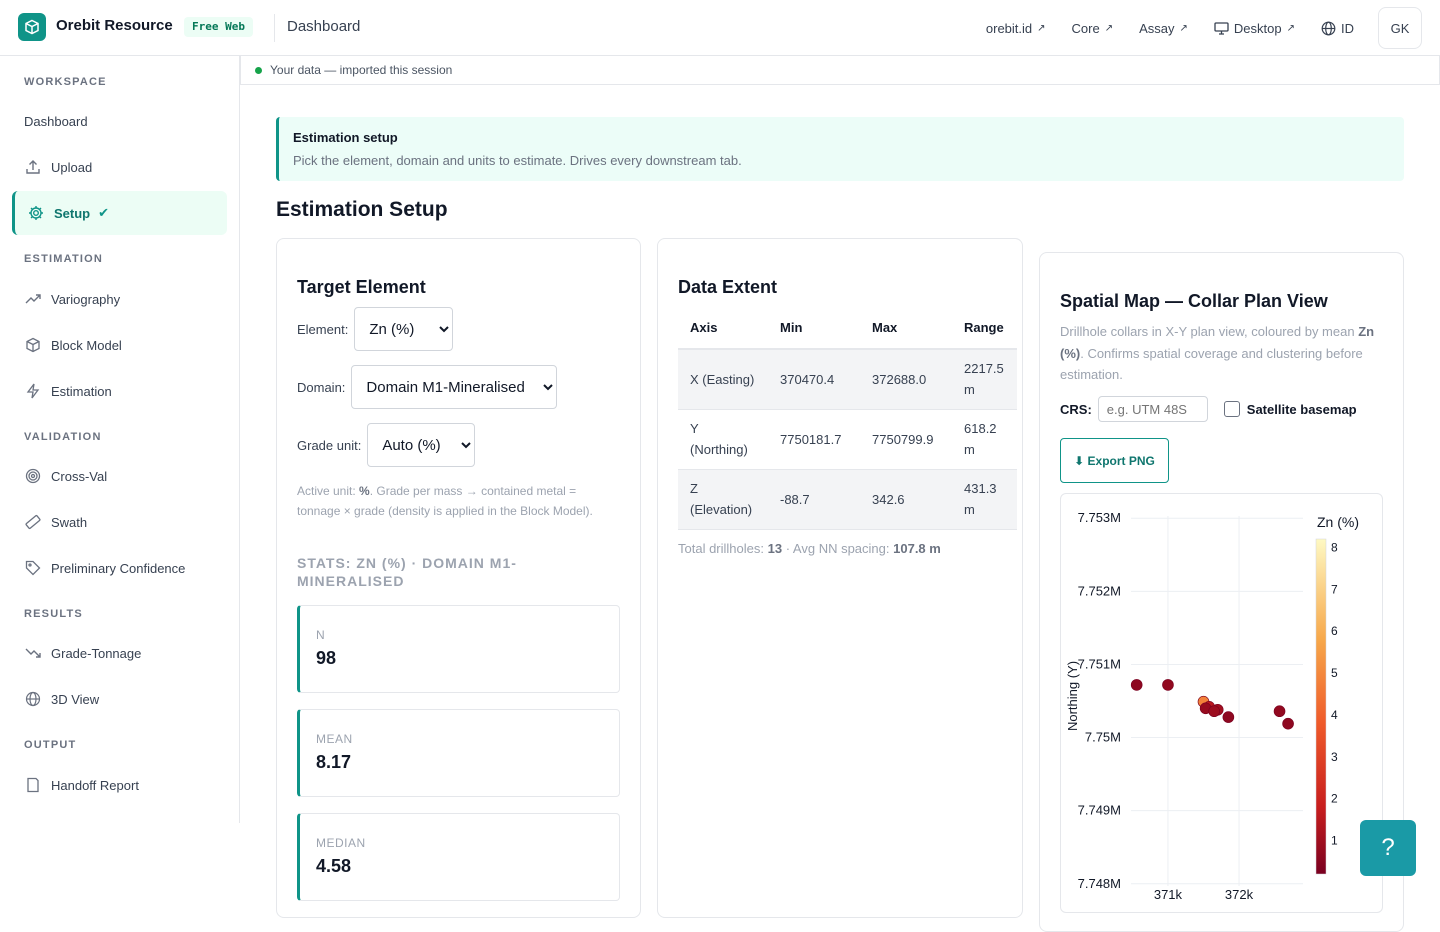 The width and height of the screenshot is (1440, 932). Describe the element at coordinates (1334, 841) in the screenshot. I see `colorbar-tick-label: 1` at that location.